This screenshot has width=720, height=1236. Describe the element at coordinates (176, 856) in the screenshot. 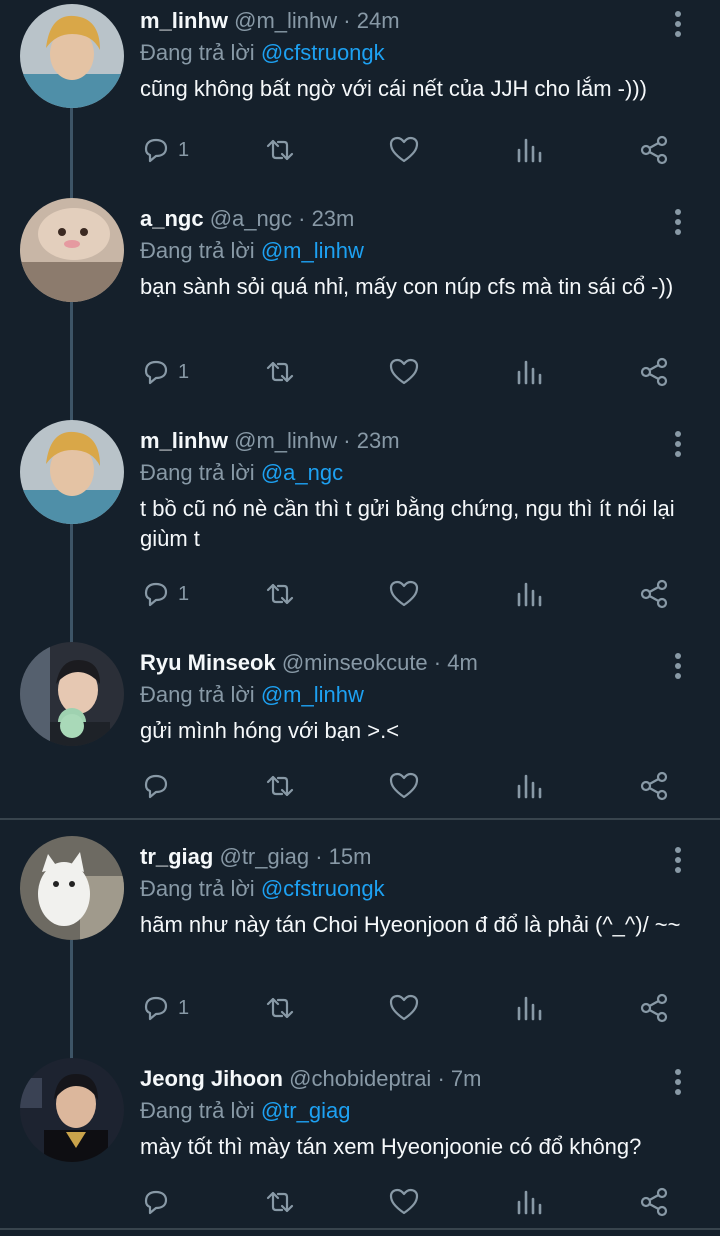

I see `display-name: tr_giag` at that location.